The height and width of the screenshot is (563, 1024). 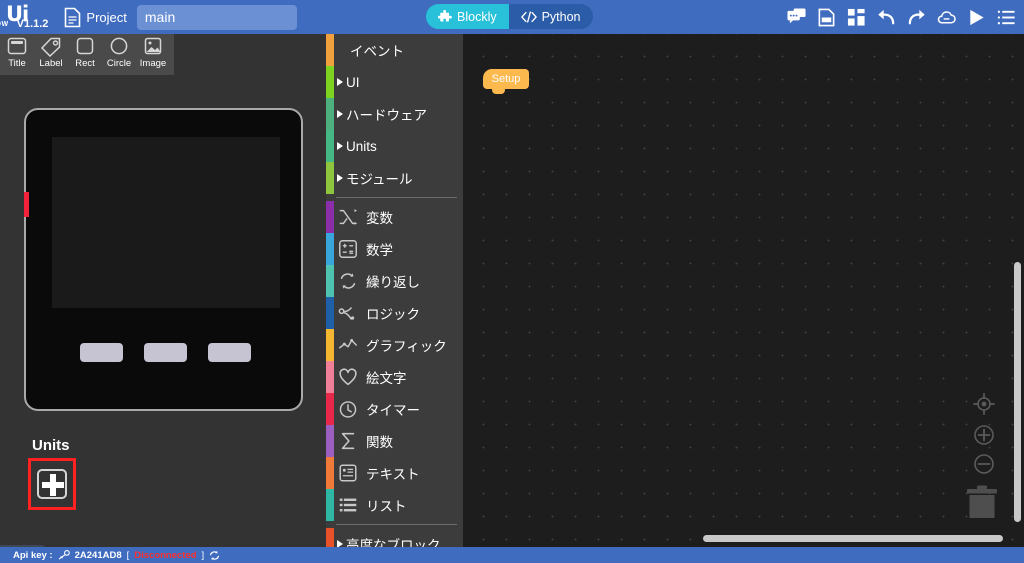 I want to click on category-label: UI, so click(x=353, y=82).